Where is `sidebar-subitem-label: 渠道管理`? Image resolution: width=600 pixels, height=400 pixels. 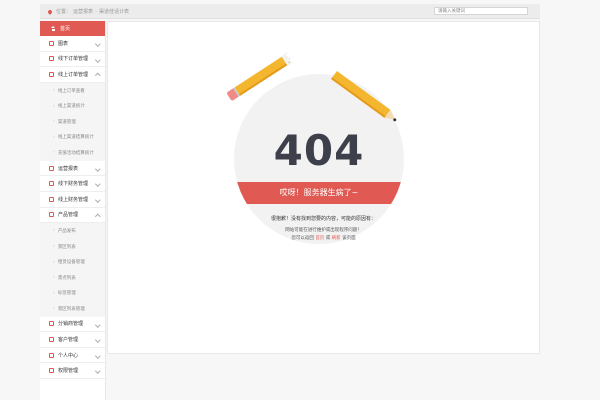 sidebar-subitem-label: 渠道管理 is located at coordinates (66, 122).